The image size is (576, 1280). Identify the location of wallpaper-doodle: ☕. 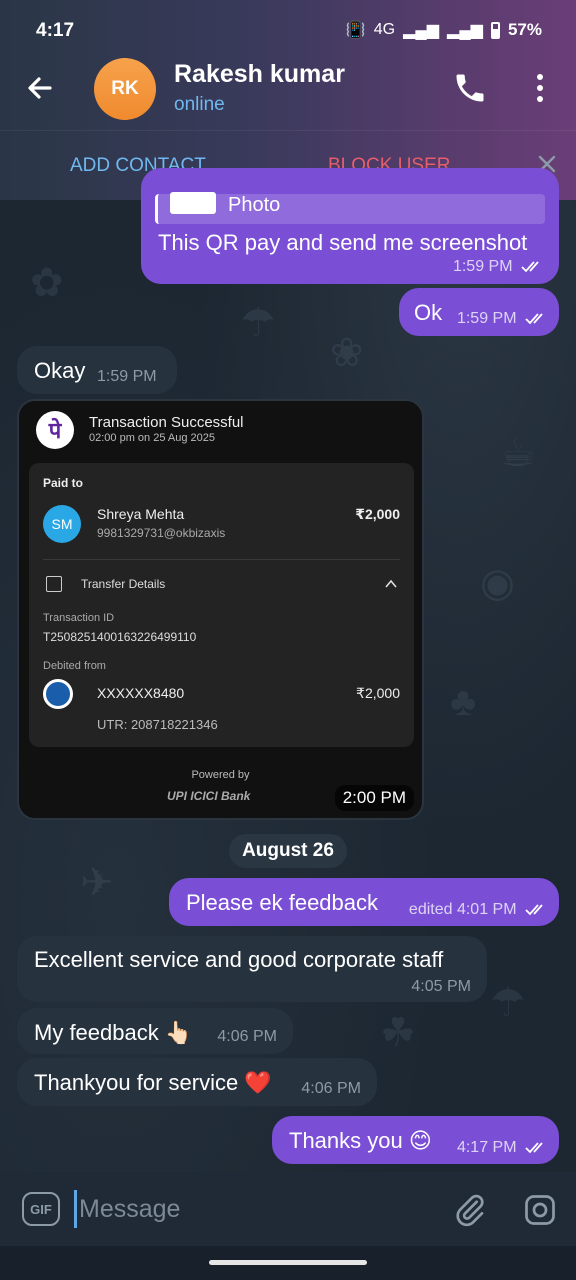
(518, 453).